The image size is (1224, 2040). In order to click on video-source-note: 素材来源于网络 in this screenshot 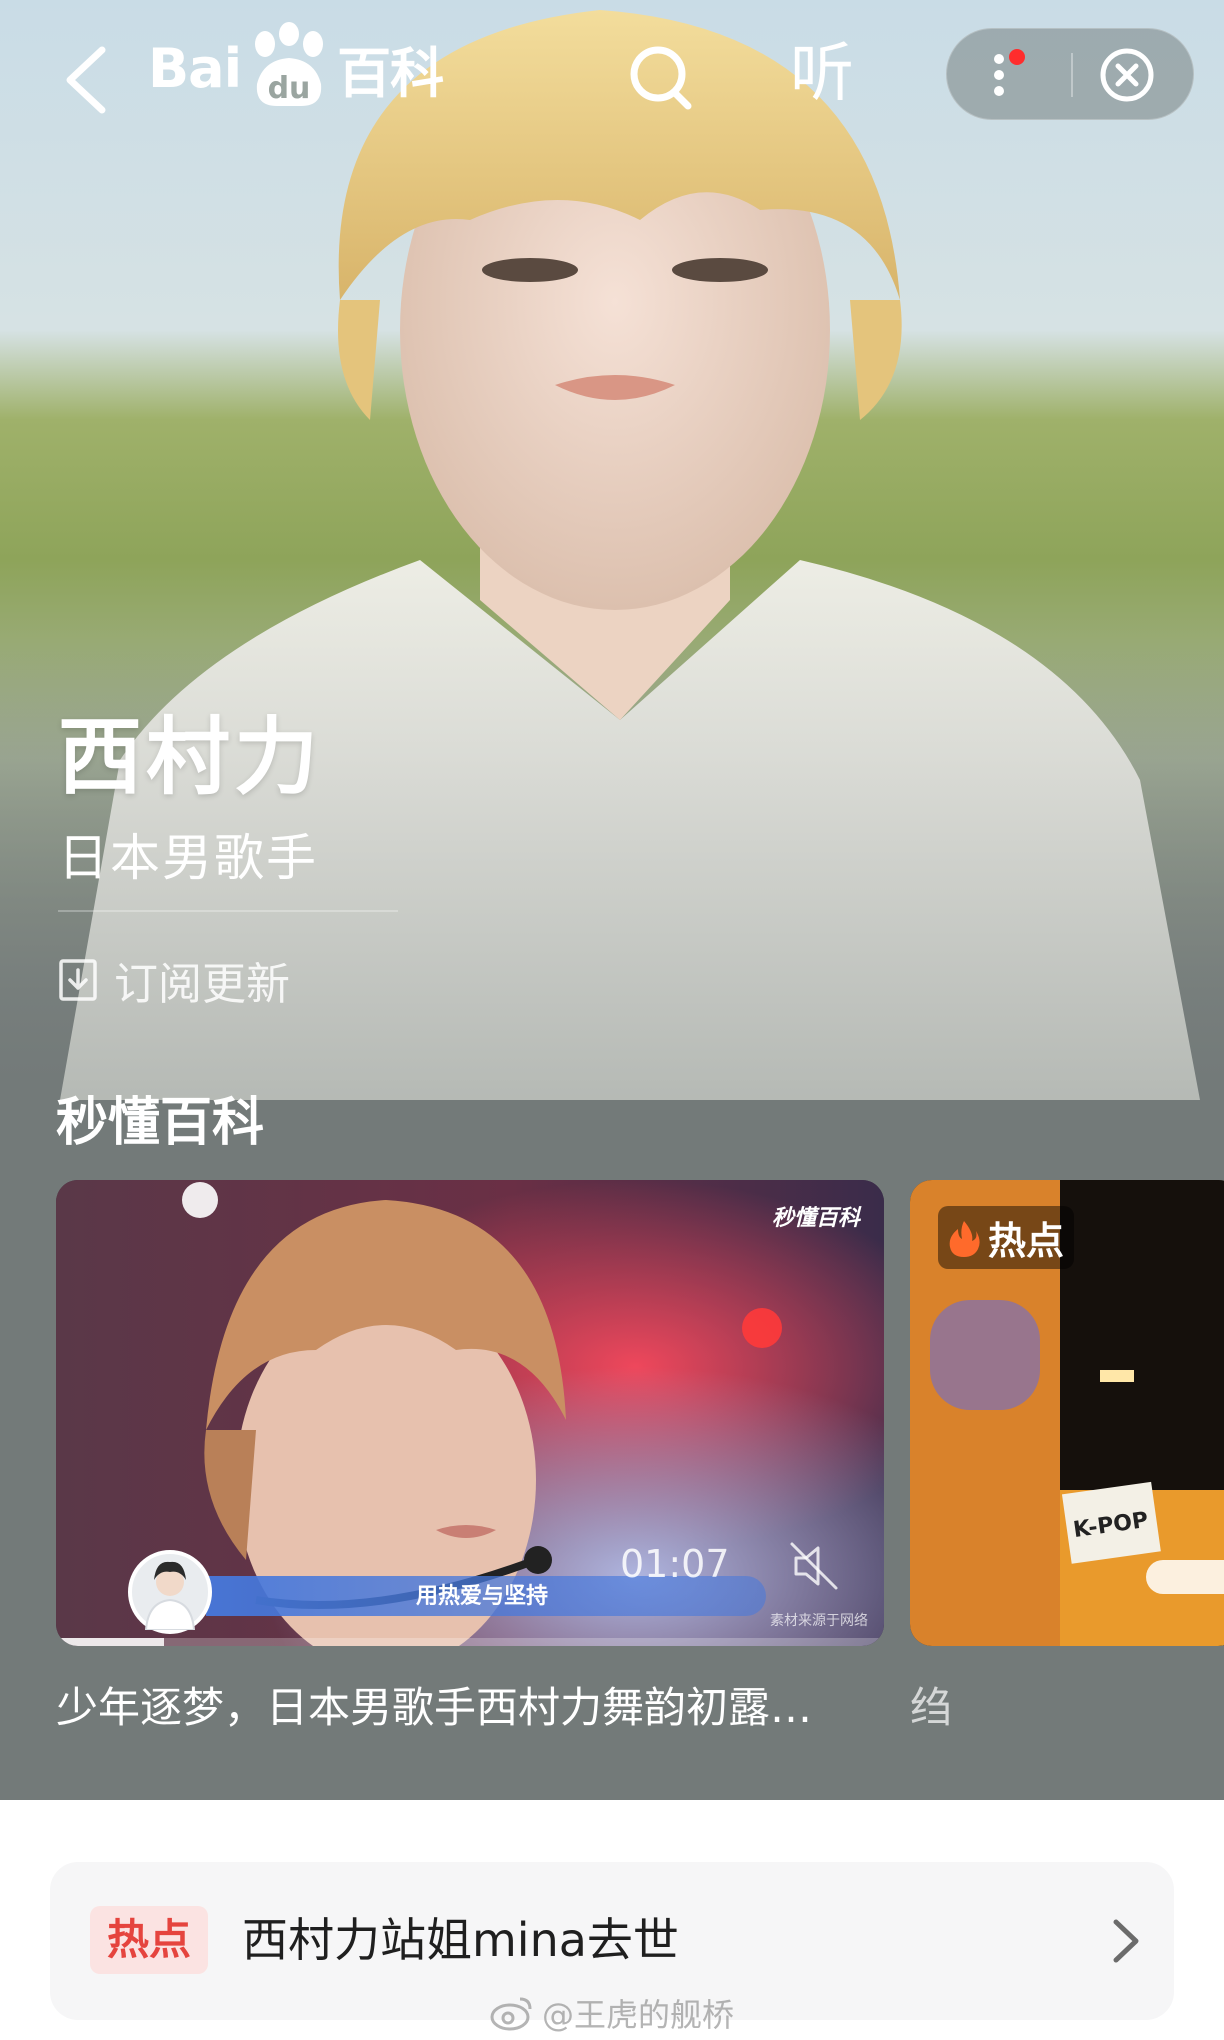, I will do `click(819, 1621)`.